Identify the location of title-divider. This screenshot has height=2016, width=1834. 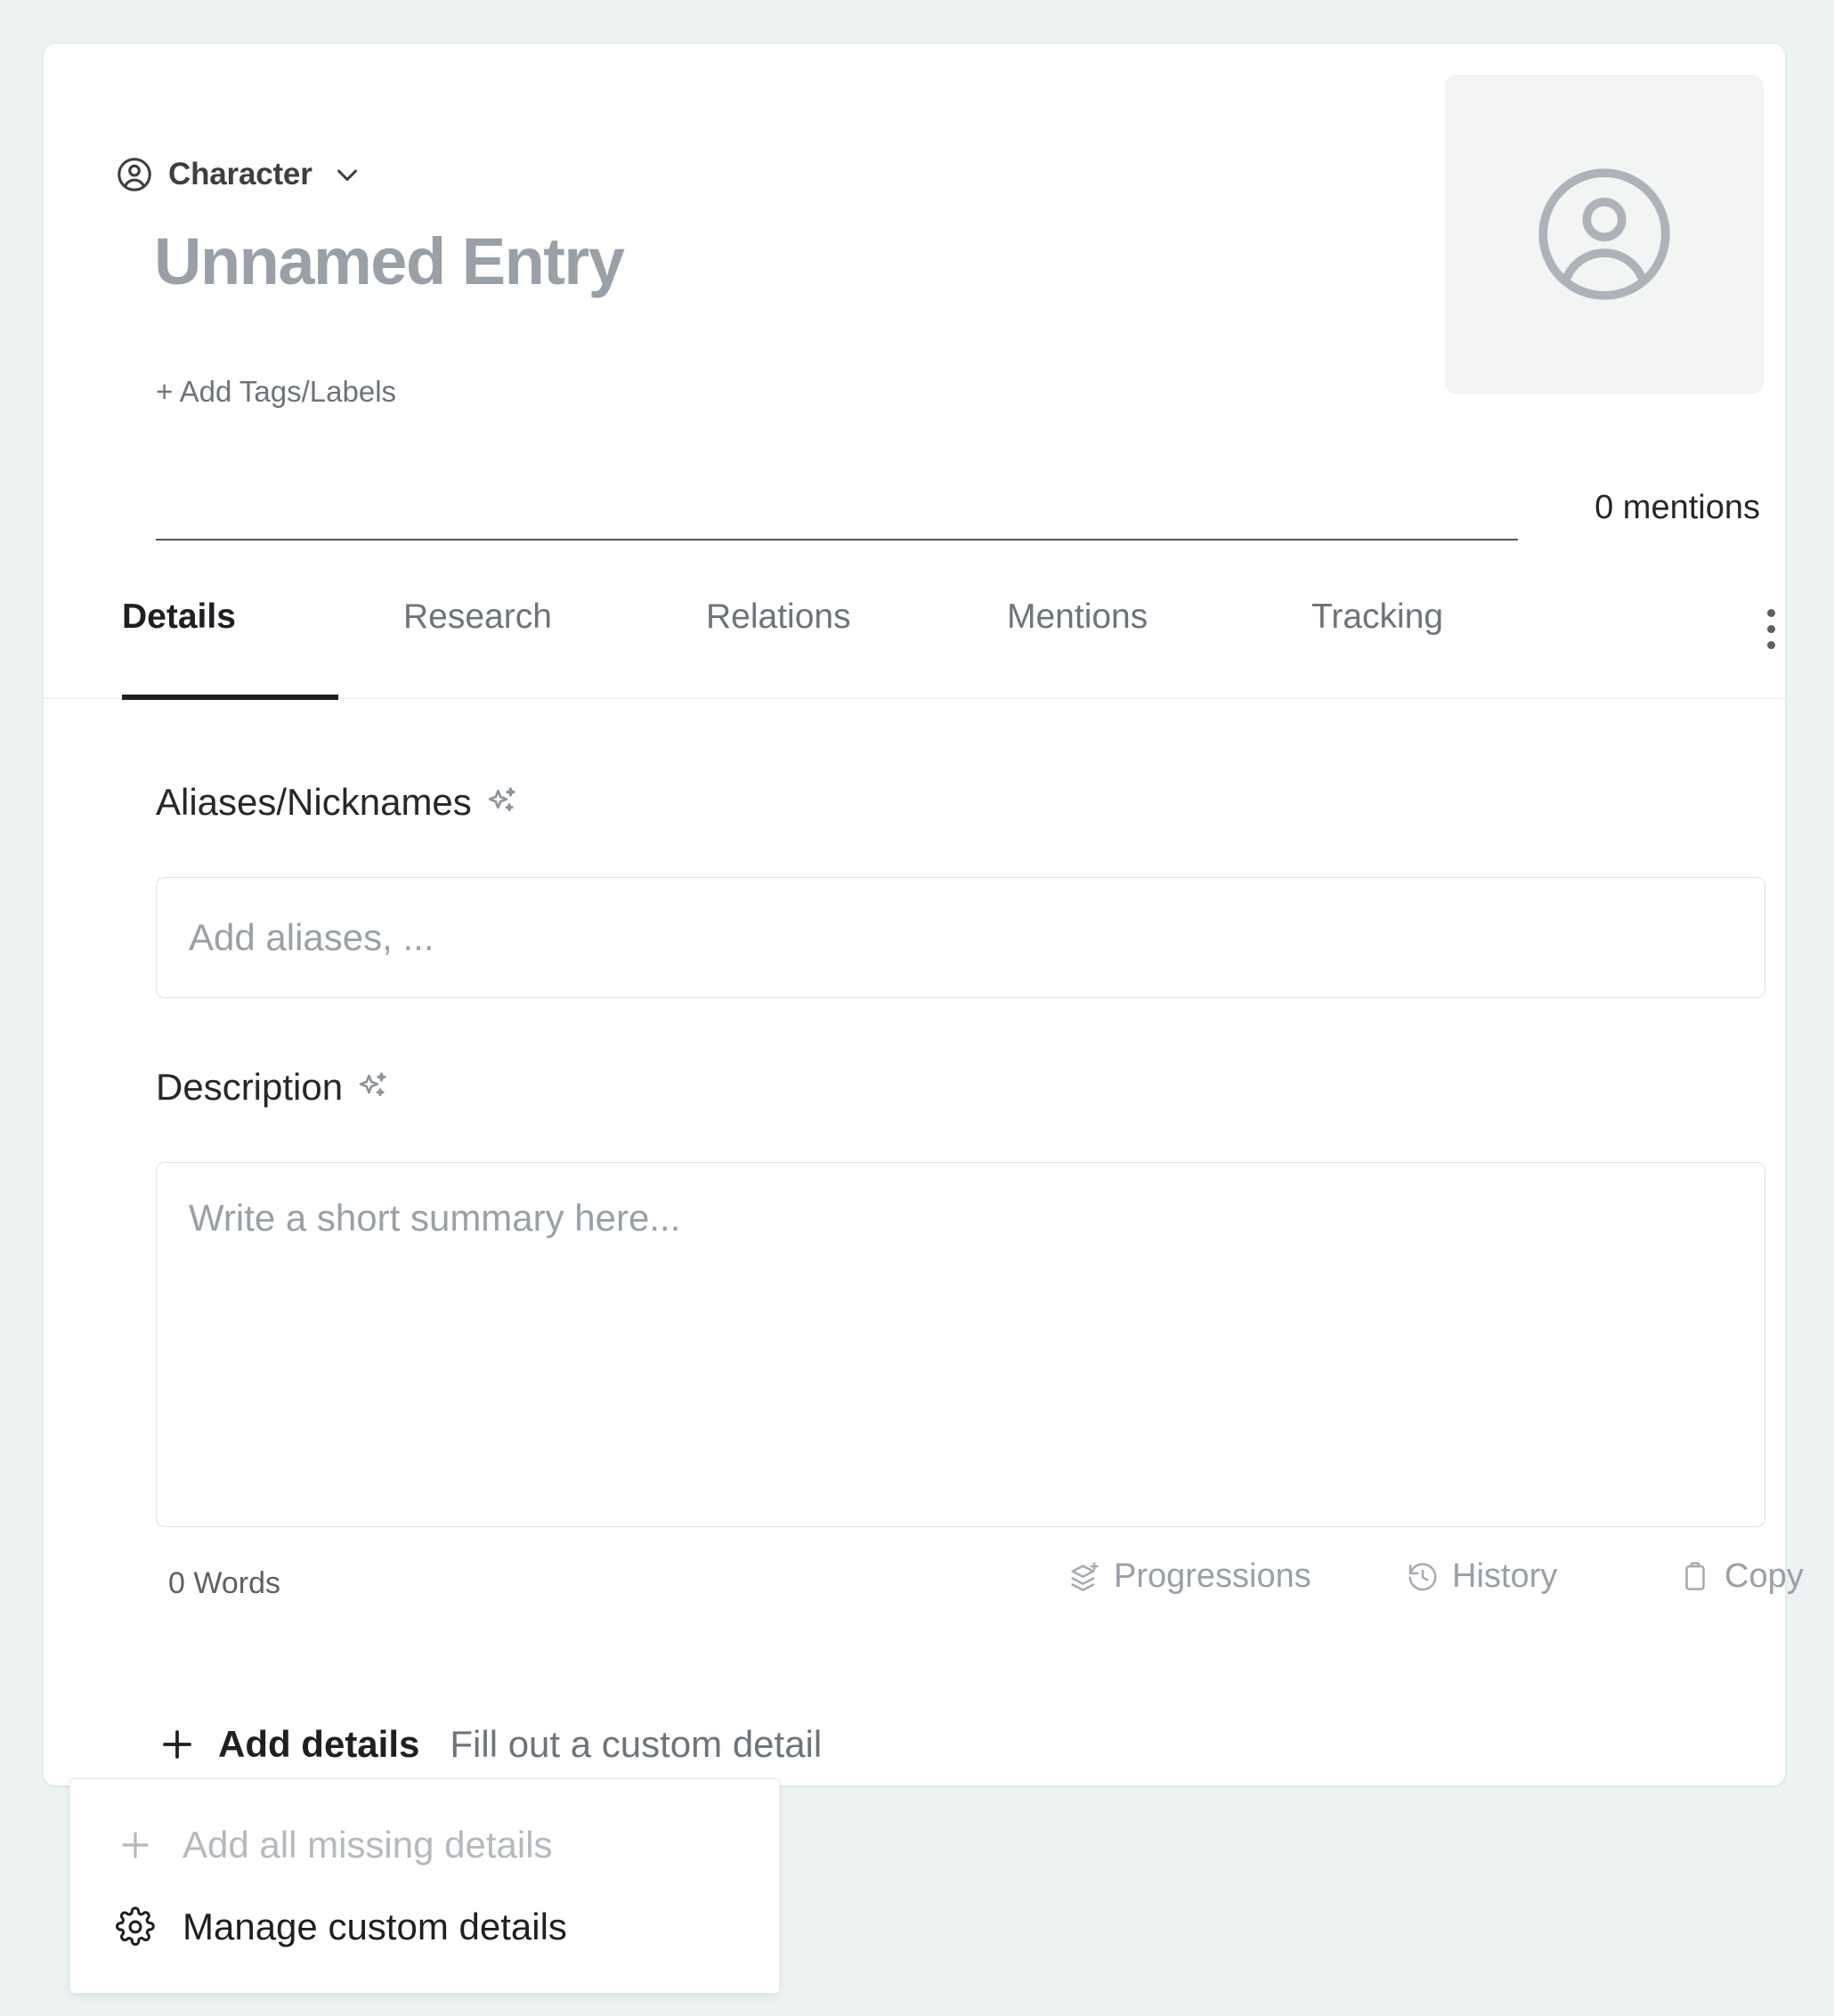
(837, 540).